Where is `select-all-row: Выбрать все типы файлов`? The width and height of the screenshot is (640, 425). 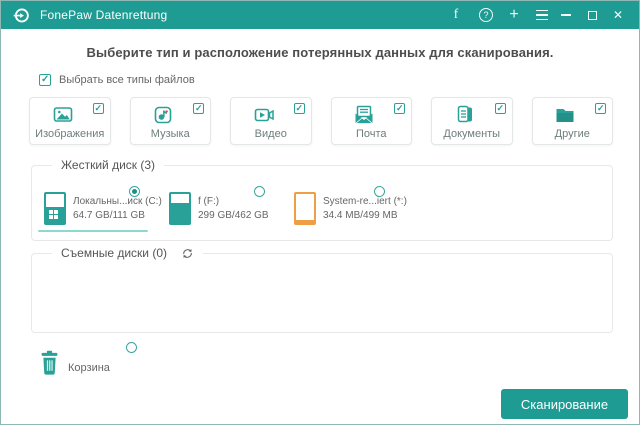
select-all-row: Выбрать все типы файлов is located at coordinates (117, 80).